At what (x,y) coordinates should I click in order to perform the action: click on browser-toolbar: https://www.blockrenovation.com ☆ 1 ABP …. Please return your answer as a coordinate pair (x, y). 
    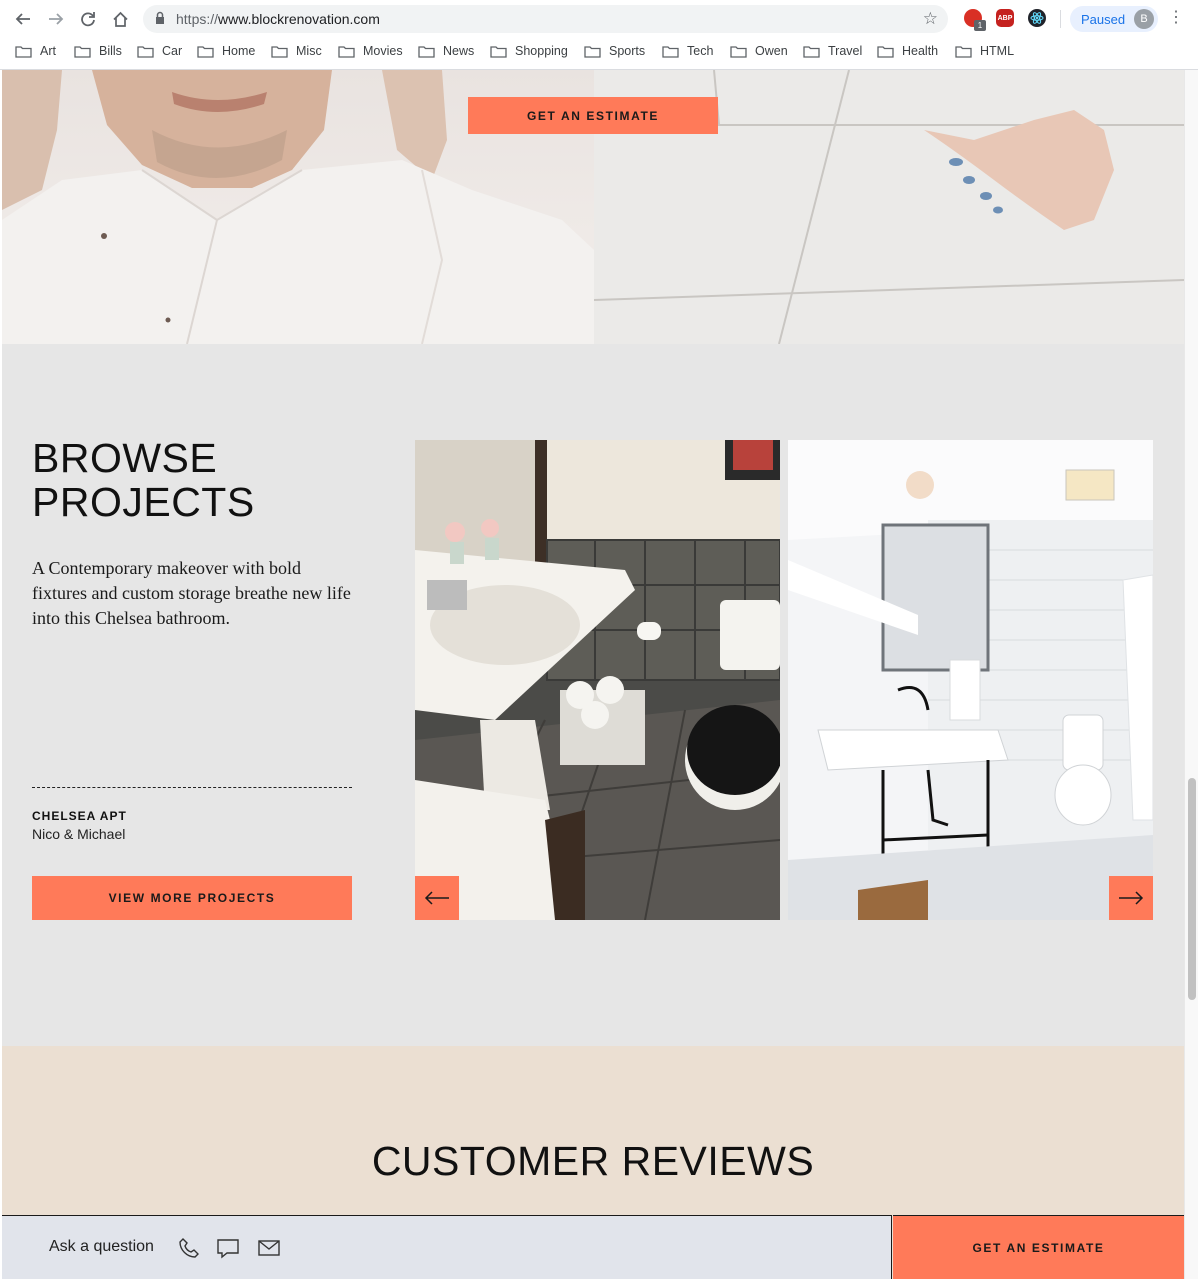
    Looking at the image, I should click on (599, 19).